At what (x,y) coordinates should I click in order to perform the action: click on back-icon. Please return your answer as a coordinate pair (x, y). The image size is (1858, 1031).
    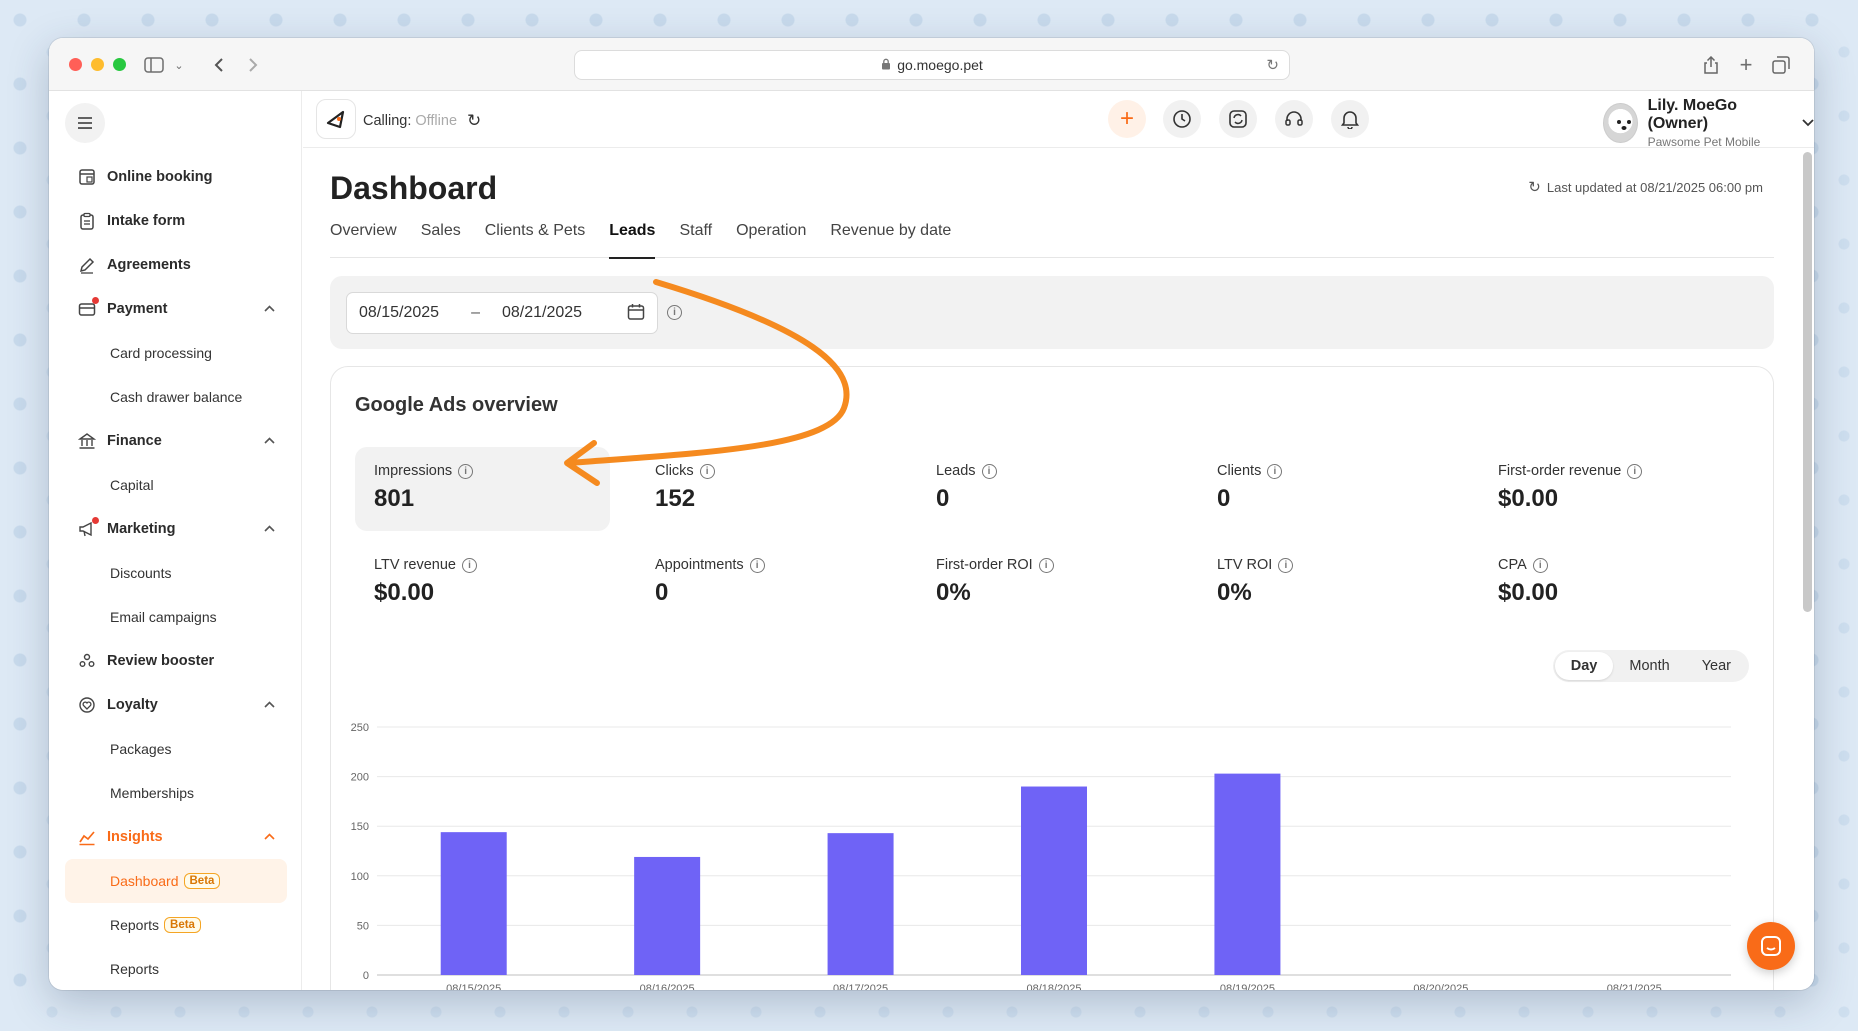
    Looking at the image, I should click on (219, 65).